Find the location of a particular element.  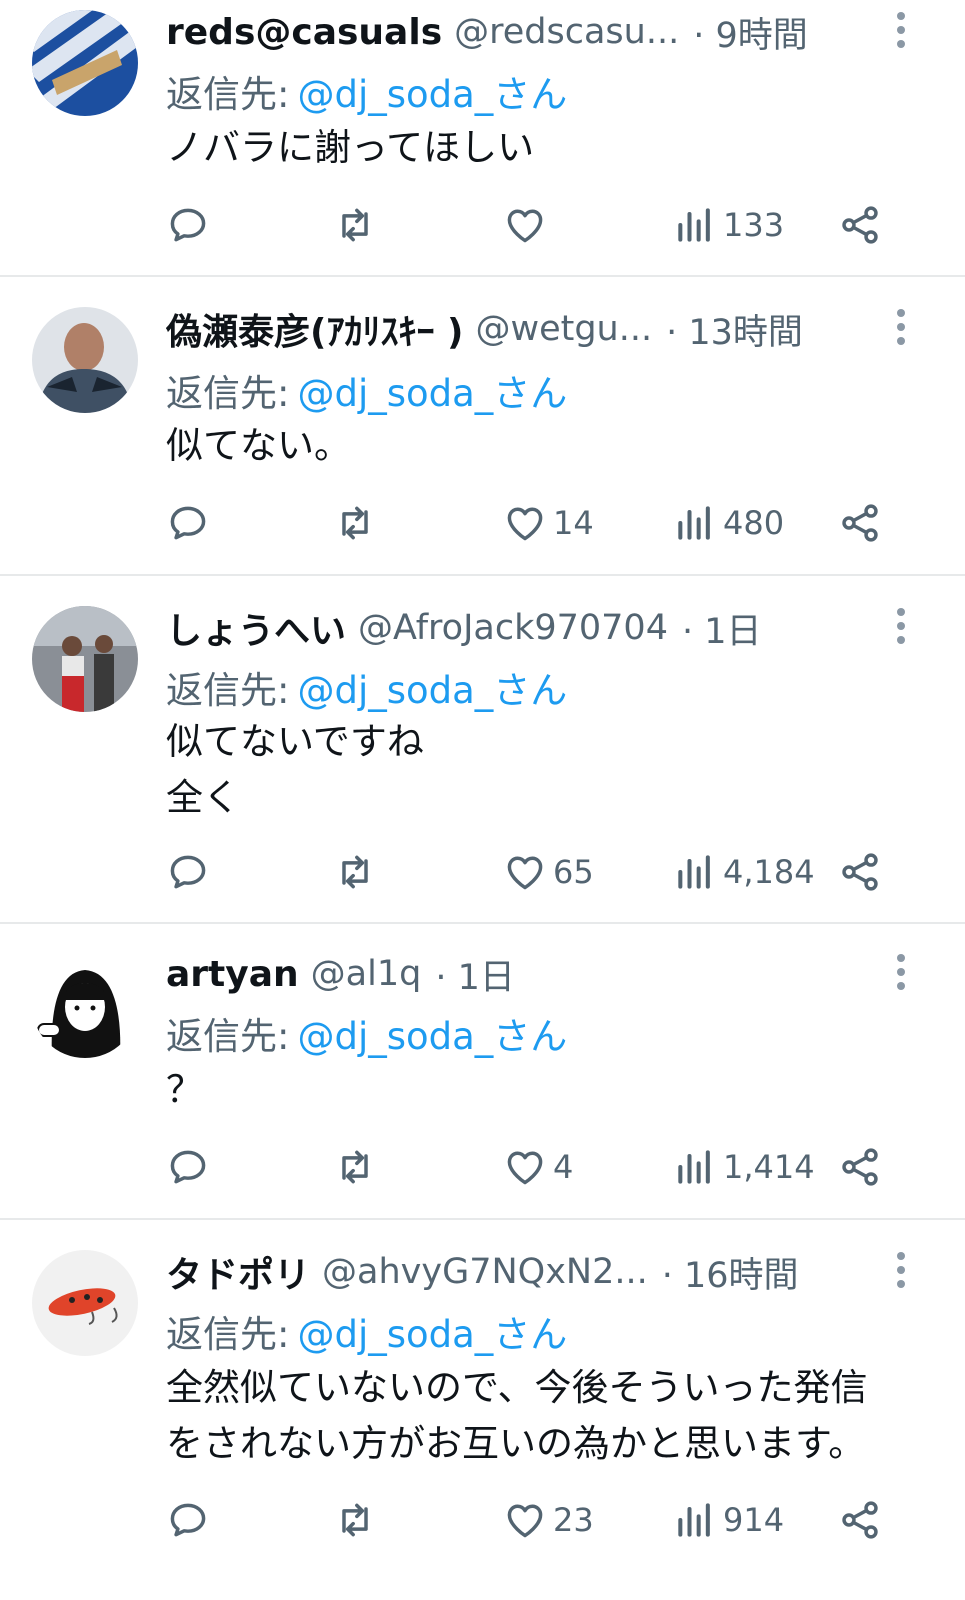

display-name: 偽瀬泰彦(ｱｶﾘｽｷｰ ) is located at coordinates (314, 329).